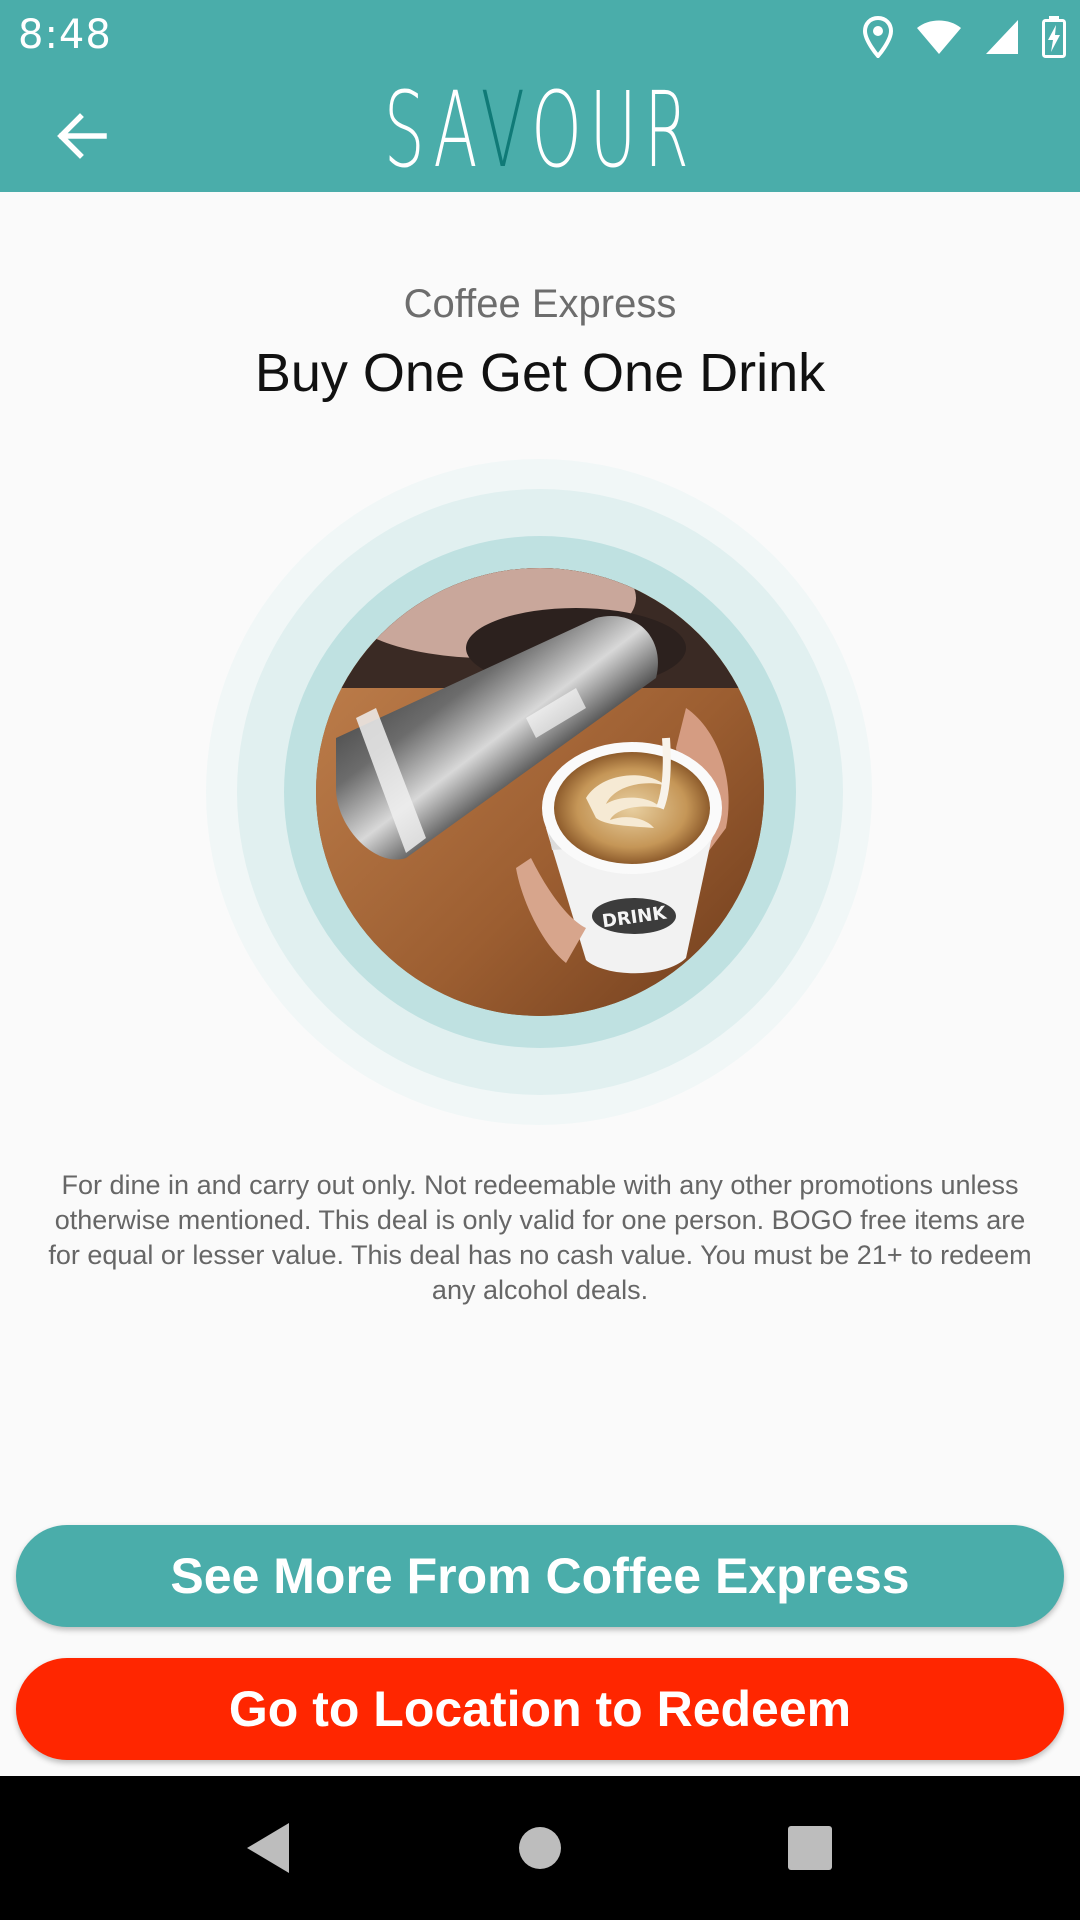 The width and height of the screenshot is (1080, 1920). What do you see at coordinates (540, 1709) in the screenshot?
I see `redeem-button: Go to Location to Redeem` at bounding box center [540, 1709].